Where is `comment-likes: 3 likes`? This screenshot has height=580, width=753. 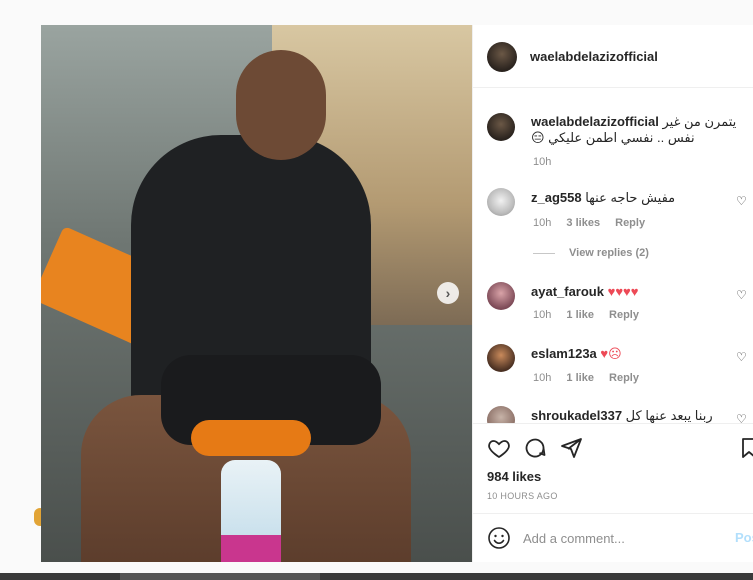
comment-likes: 3 likes is located at coordinates (583, 223).